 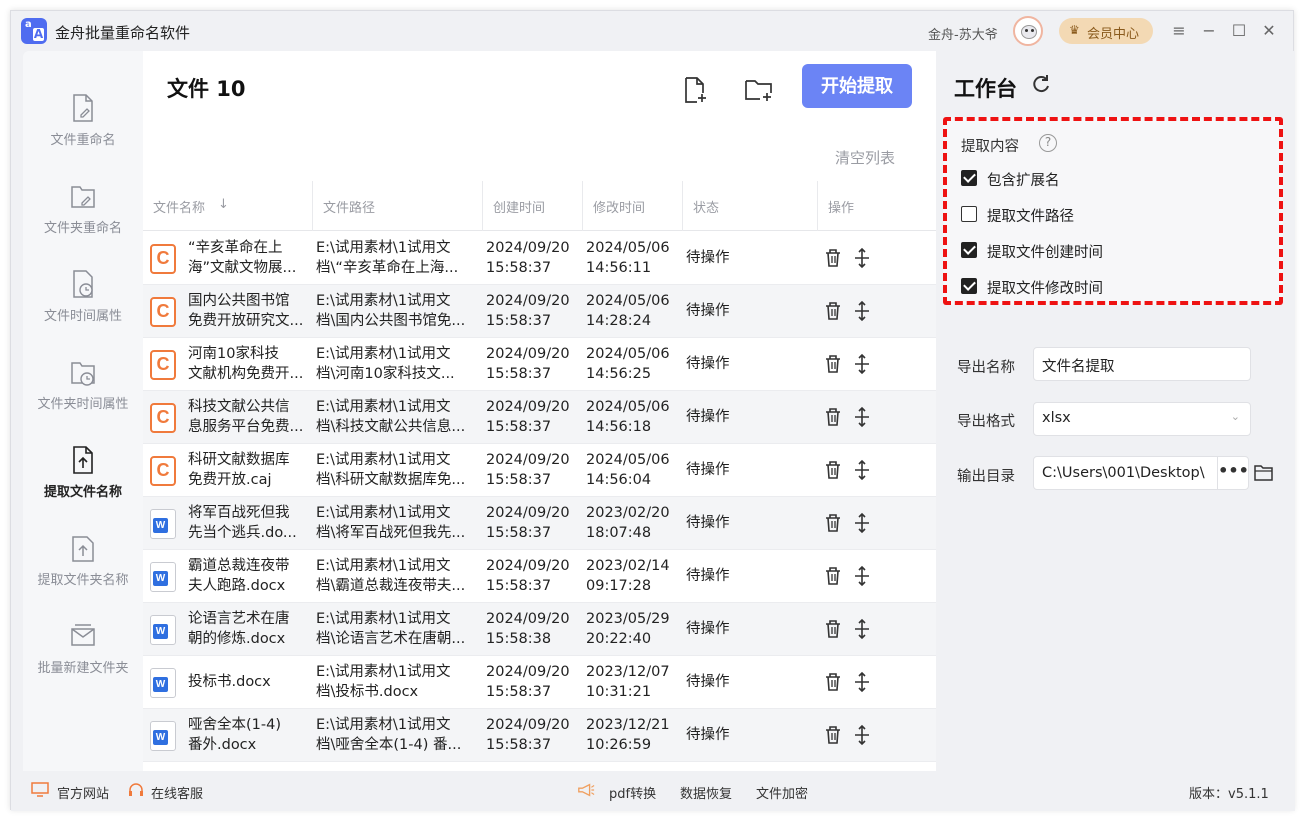 What do you see at coordinates (83, 221) in the screenshot?
I see `sidebar-item-folder-rename: 文件夹重命名` at bounding box center [83, 221].